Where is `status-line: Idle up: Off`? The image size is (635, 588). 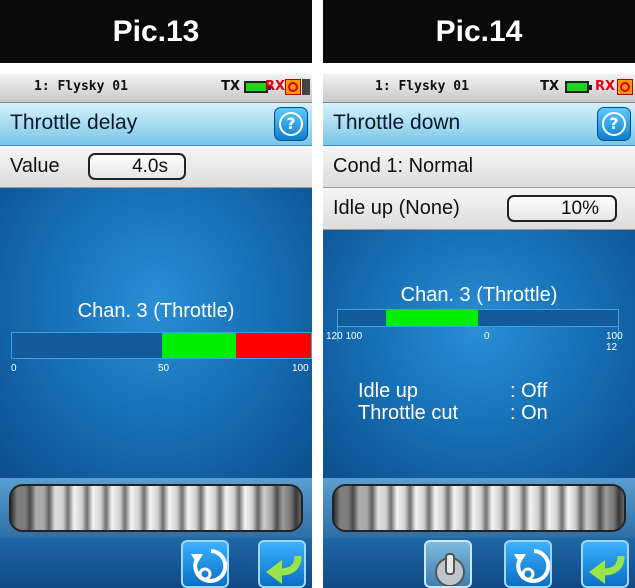
status-line: Idle up: Off is located at coordinates (453, 391).